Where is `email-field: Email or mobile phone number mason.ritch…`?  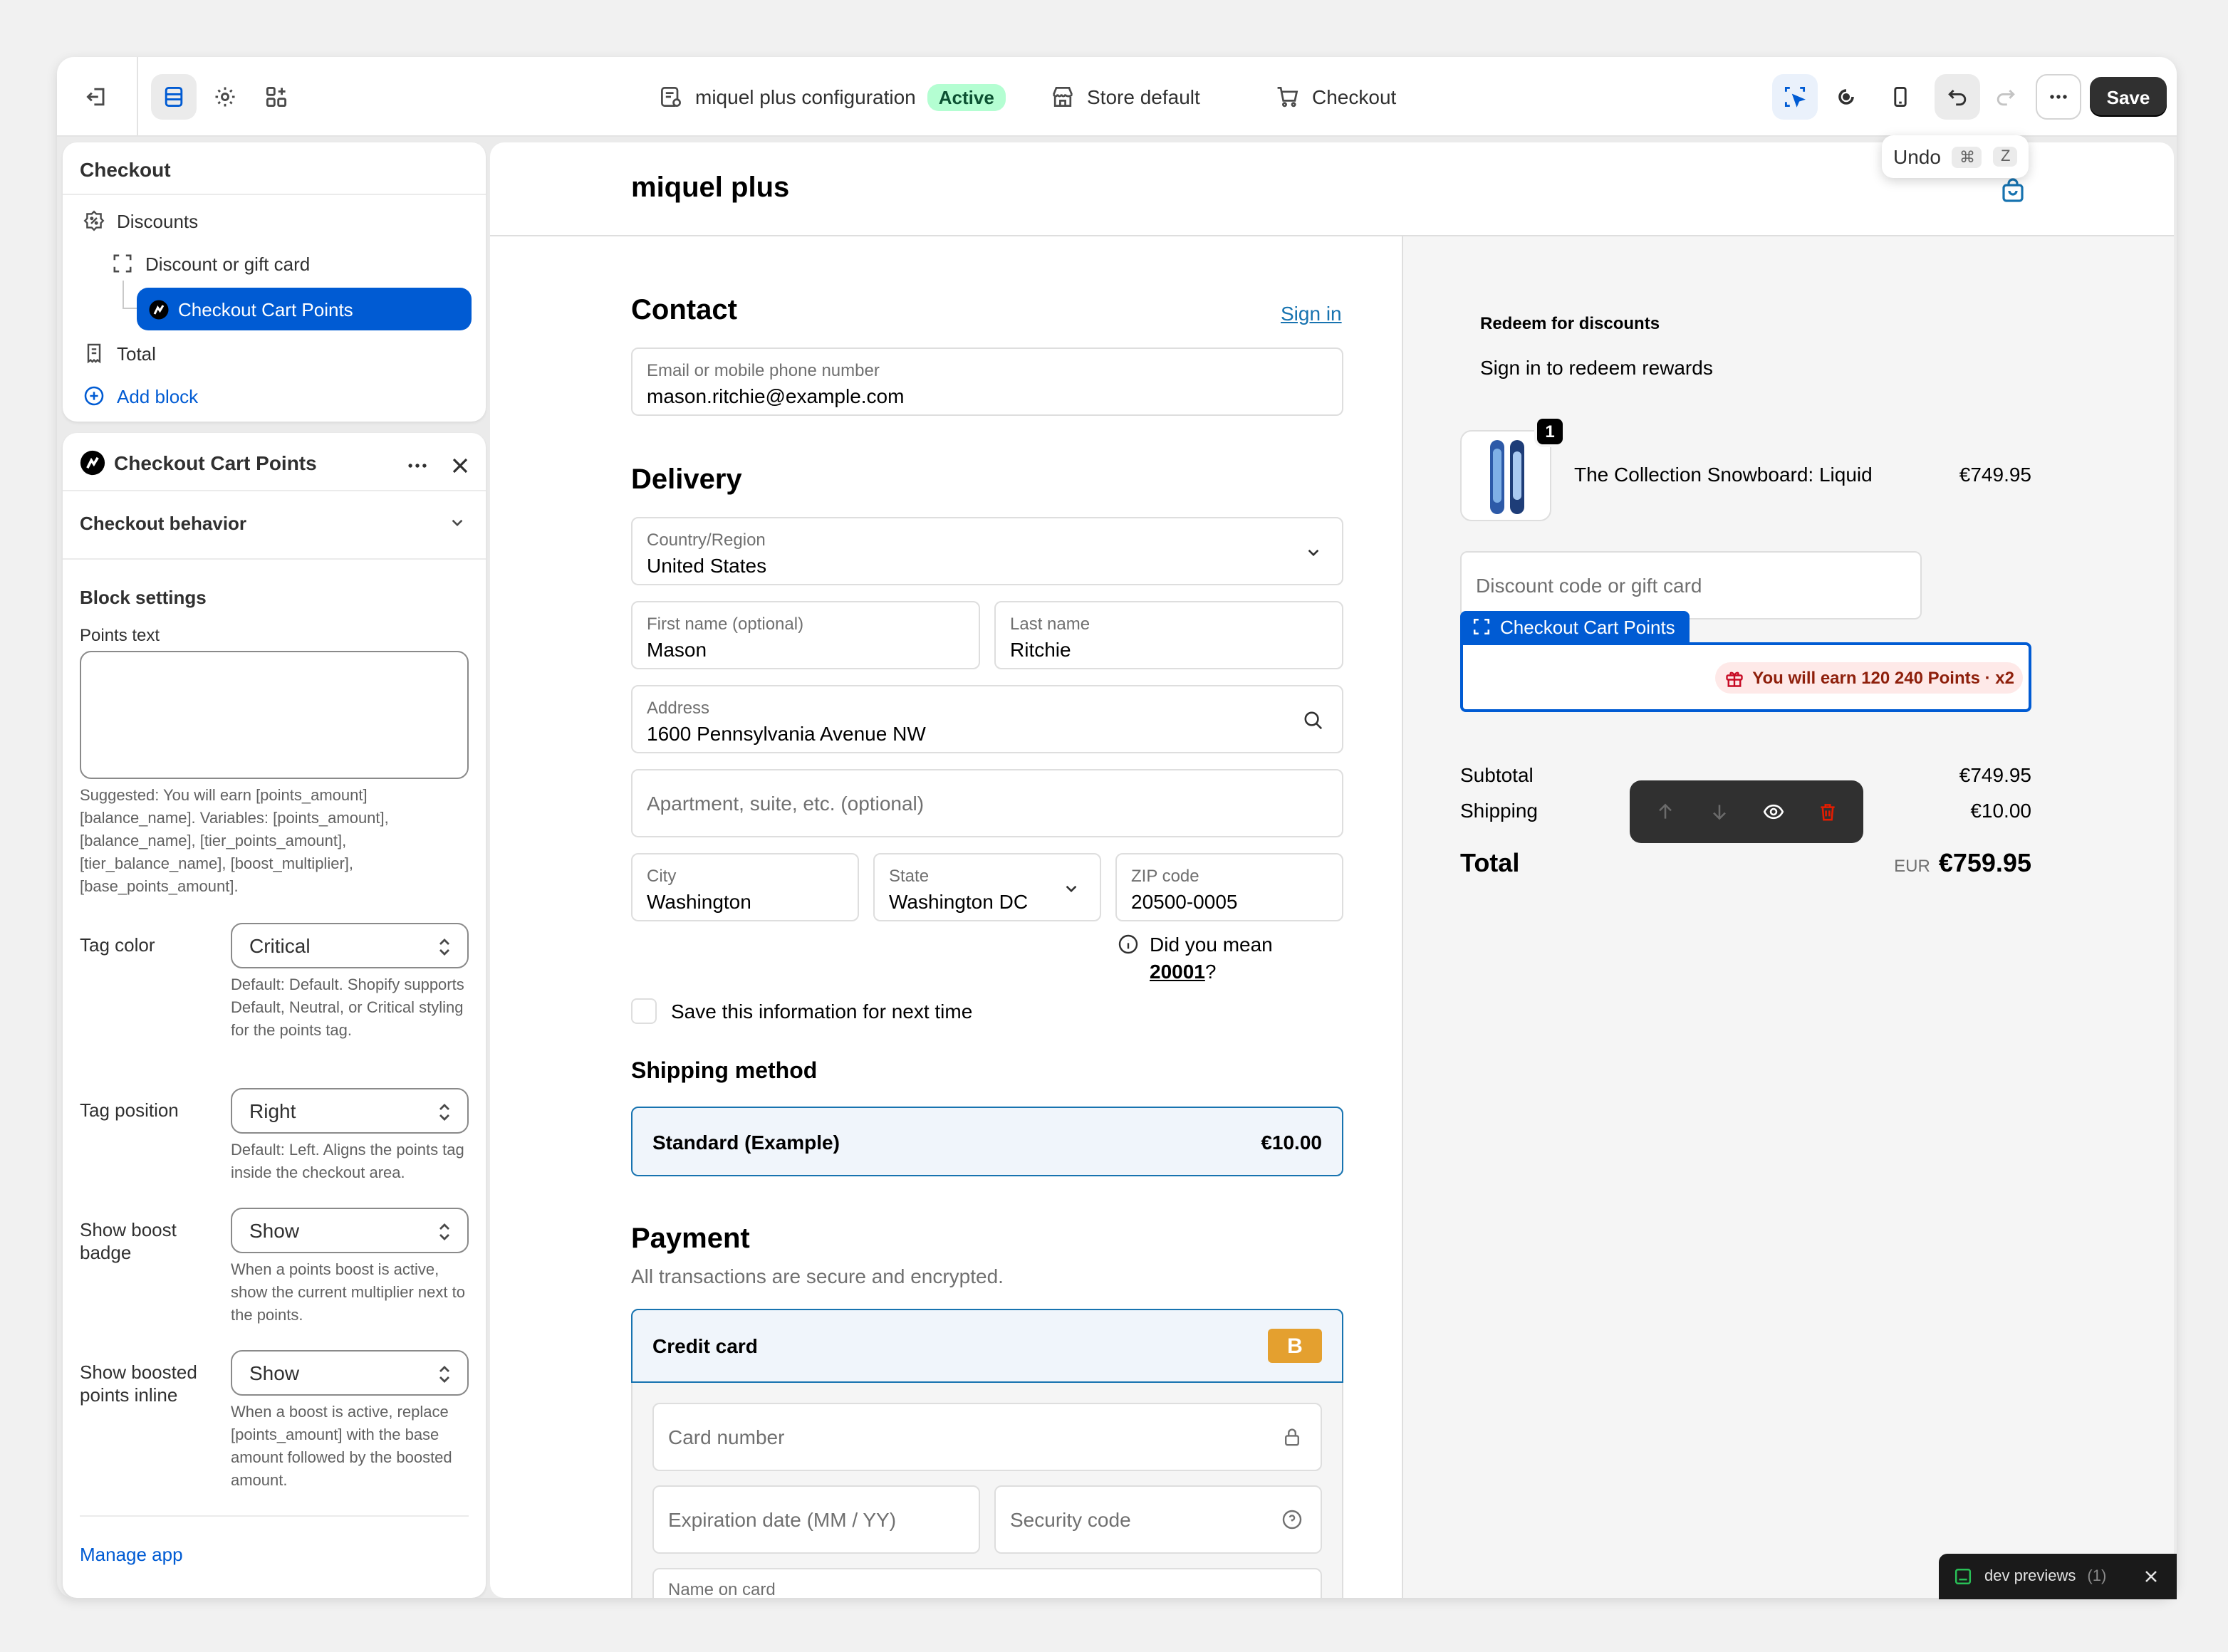
email-field: Email or mobile phone number mason.ritch… is located at coordinates (987, 382).